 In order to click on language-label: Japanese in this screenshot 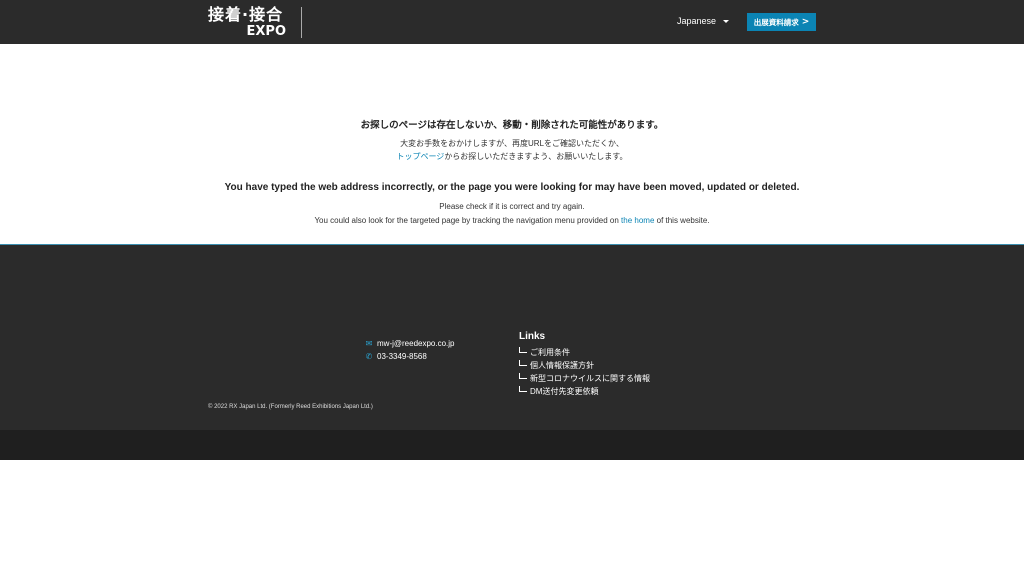, I will do `click(697, 21)`.